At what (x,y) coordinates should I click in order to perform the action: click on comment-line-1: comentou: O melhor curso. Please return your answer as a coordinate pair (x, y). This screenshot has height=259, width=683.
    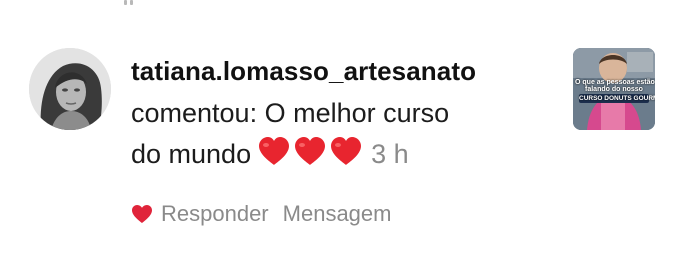
    Looking at the image, I should click on (290, 113).